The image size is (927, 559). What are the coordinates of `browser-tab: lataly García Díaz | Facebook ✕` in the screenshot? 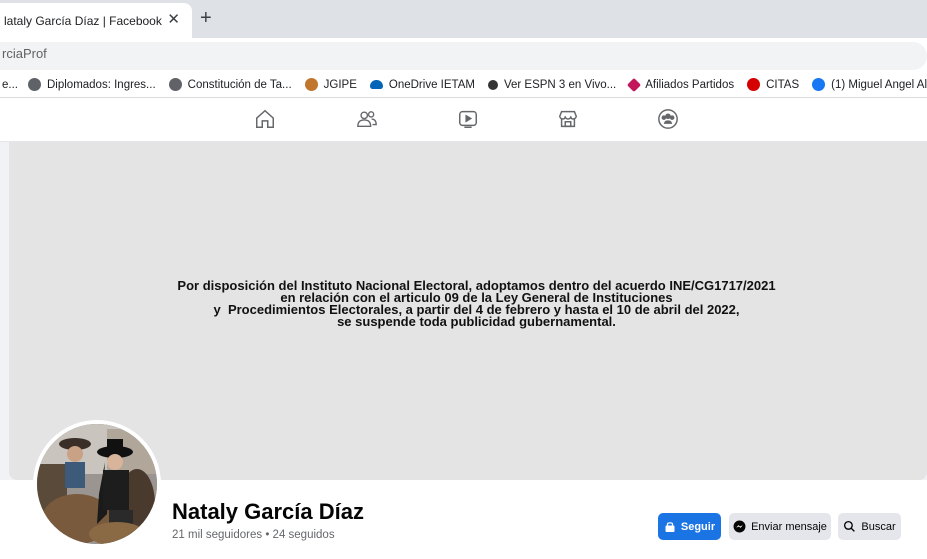 It's located at (96, 20).